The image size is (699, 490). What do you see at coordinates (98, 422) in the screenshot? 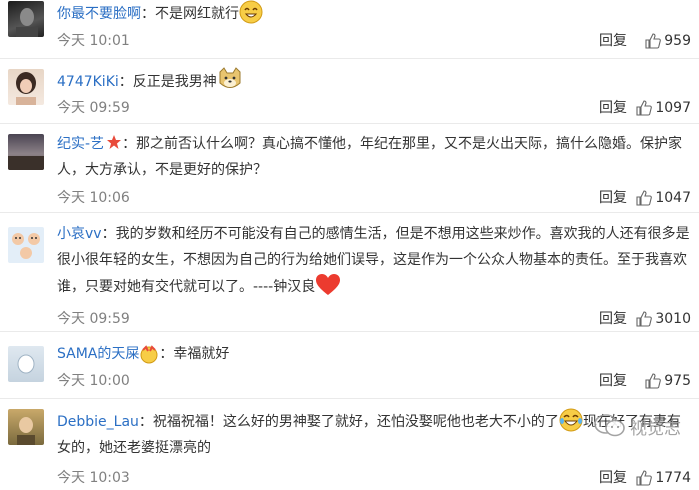
I see `username: Debbie_Lau` at bounding box center [98, 422].